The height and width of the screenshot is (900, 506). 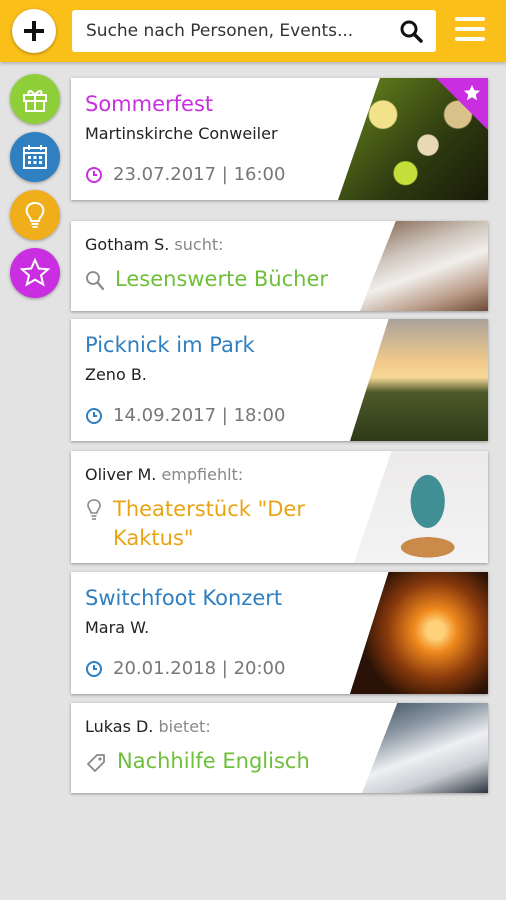 I want to click on books-photo, so click(x=424, y=266).